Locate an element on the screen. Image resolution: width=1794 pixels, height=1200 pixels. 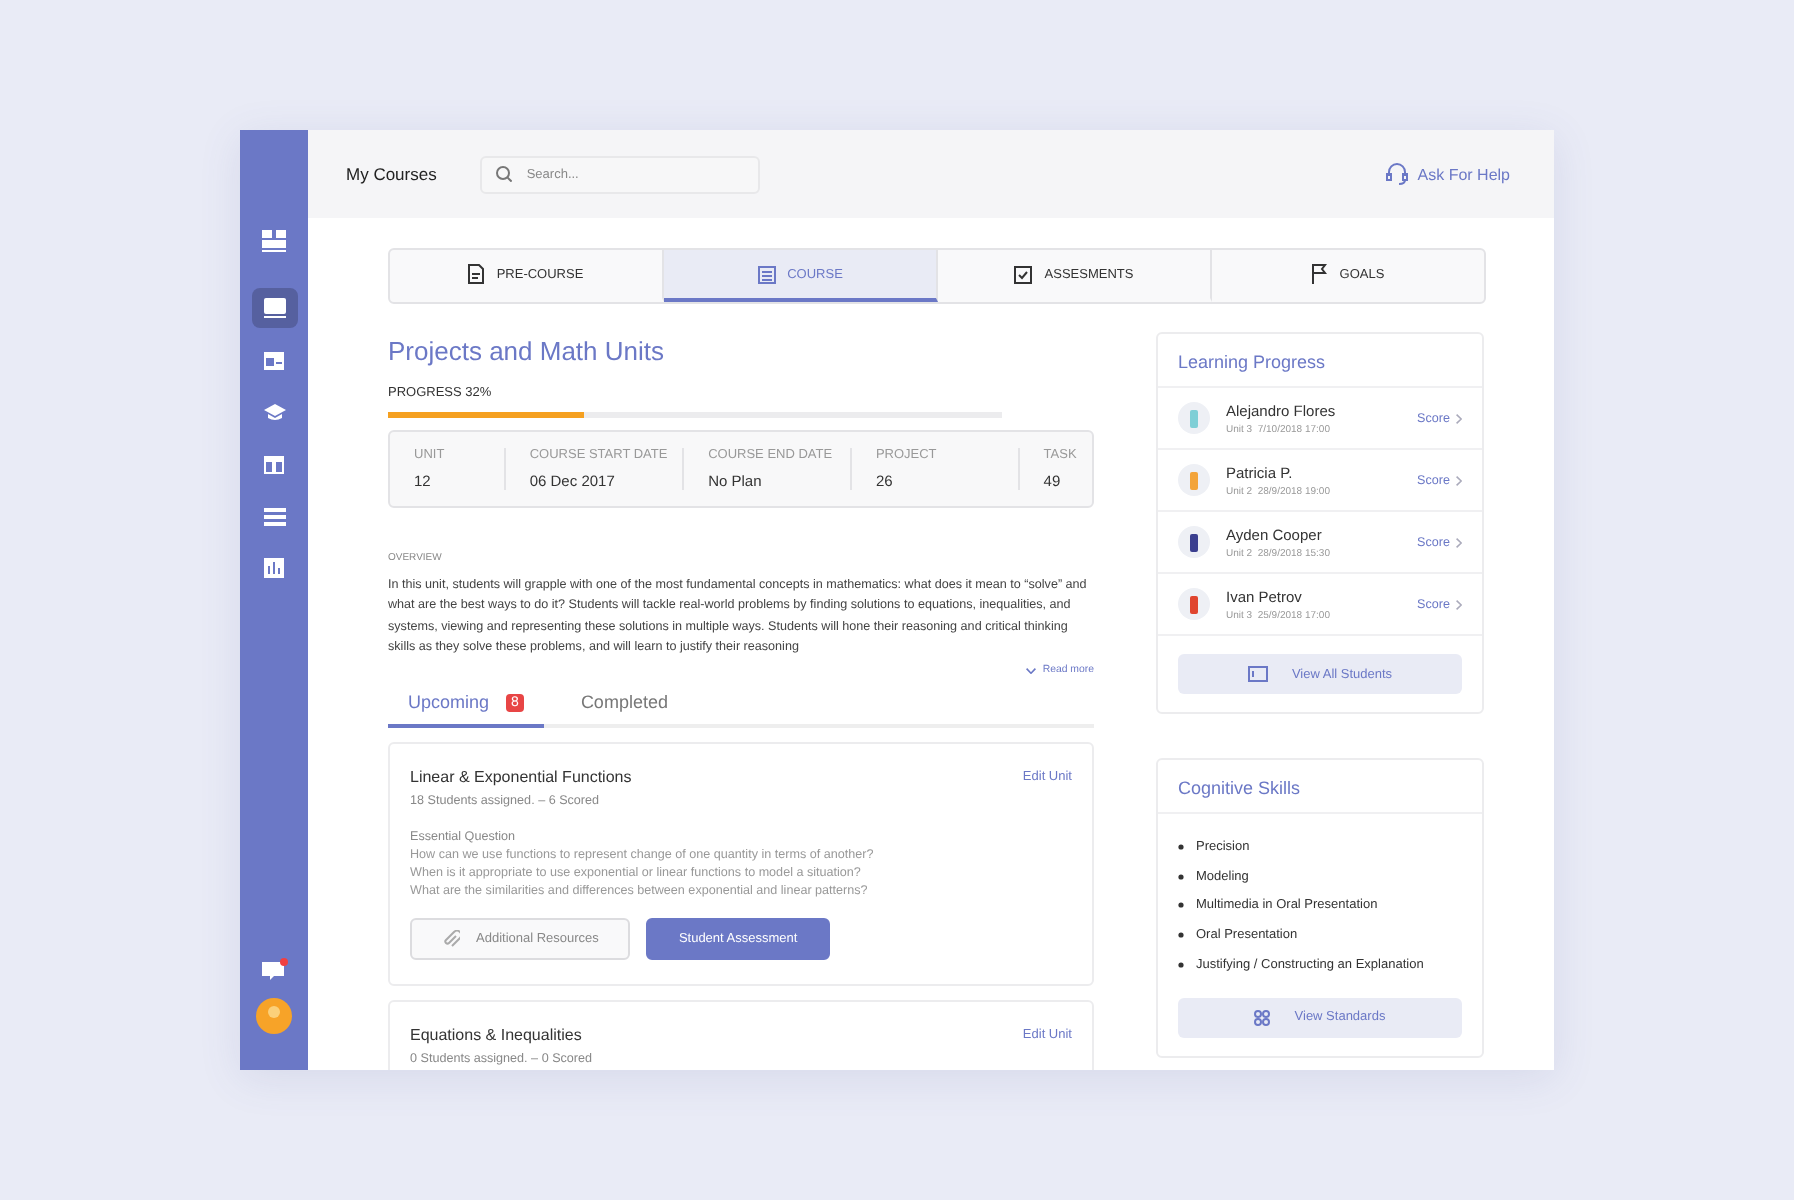
card-icon is located at coordinates (1257, 674).